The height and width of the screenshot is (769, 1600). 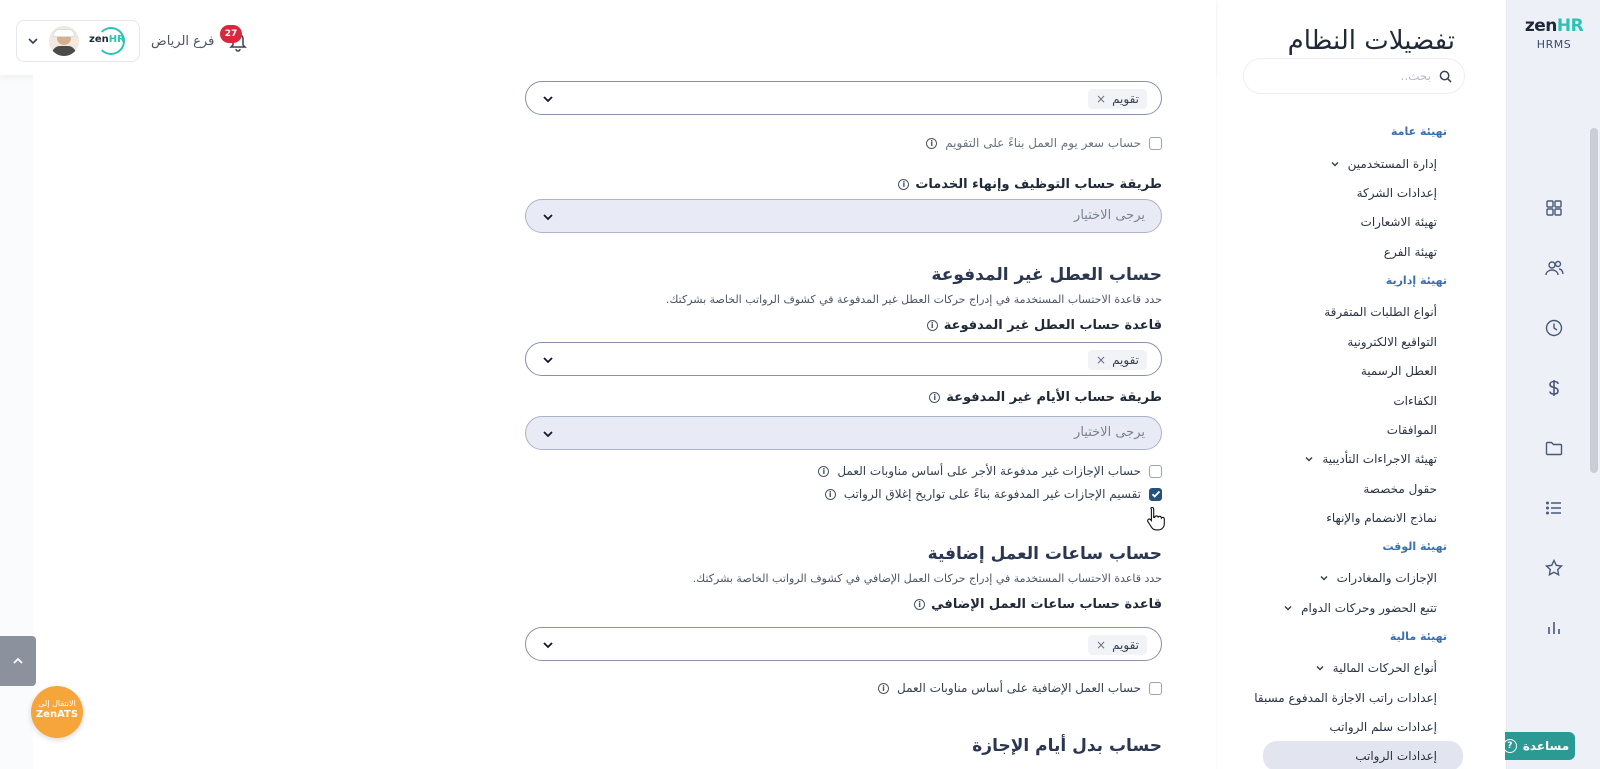 I want to click on help-button: ? مساعدة, so click(x=1536, y=746).